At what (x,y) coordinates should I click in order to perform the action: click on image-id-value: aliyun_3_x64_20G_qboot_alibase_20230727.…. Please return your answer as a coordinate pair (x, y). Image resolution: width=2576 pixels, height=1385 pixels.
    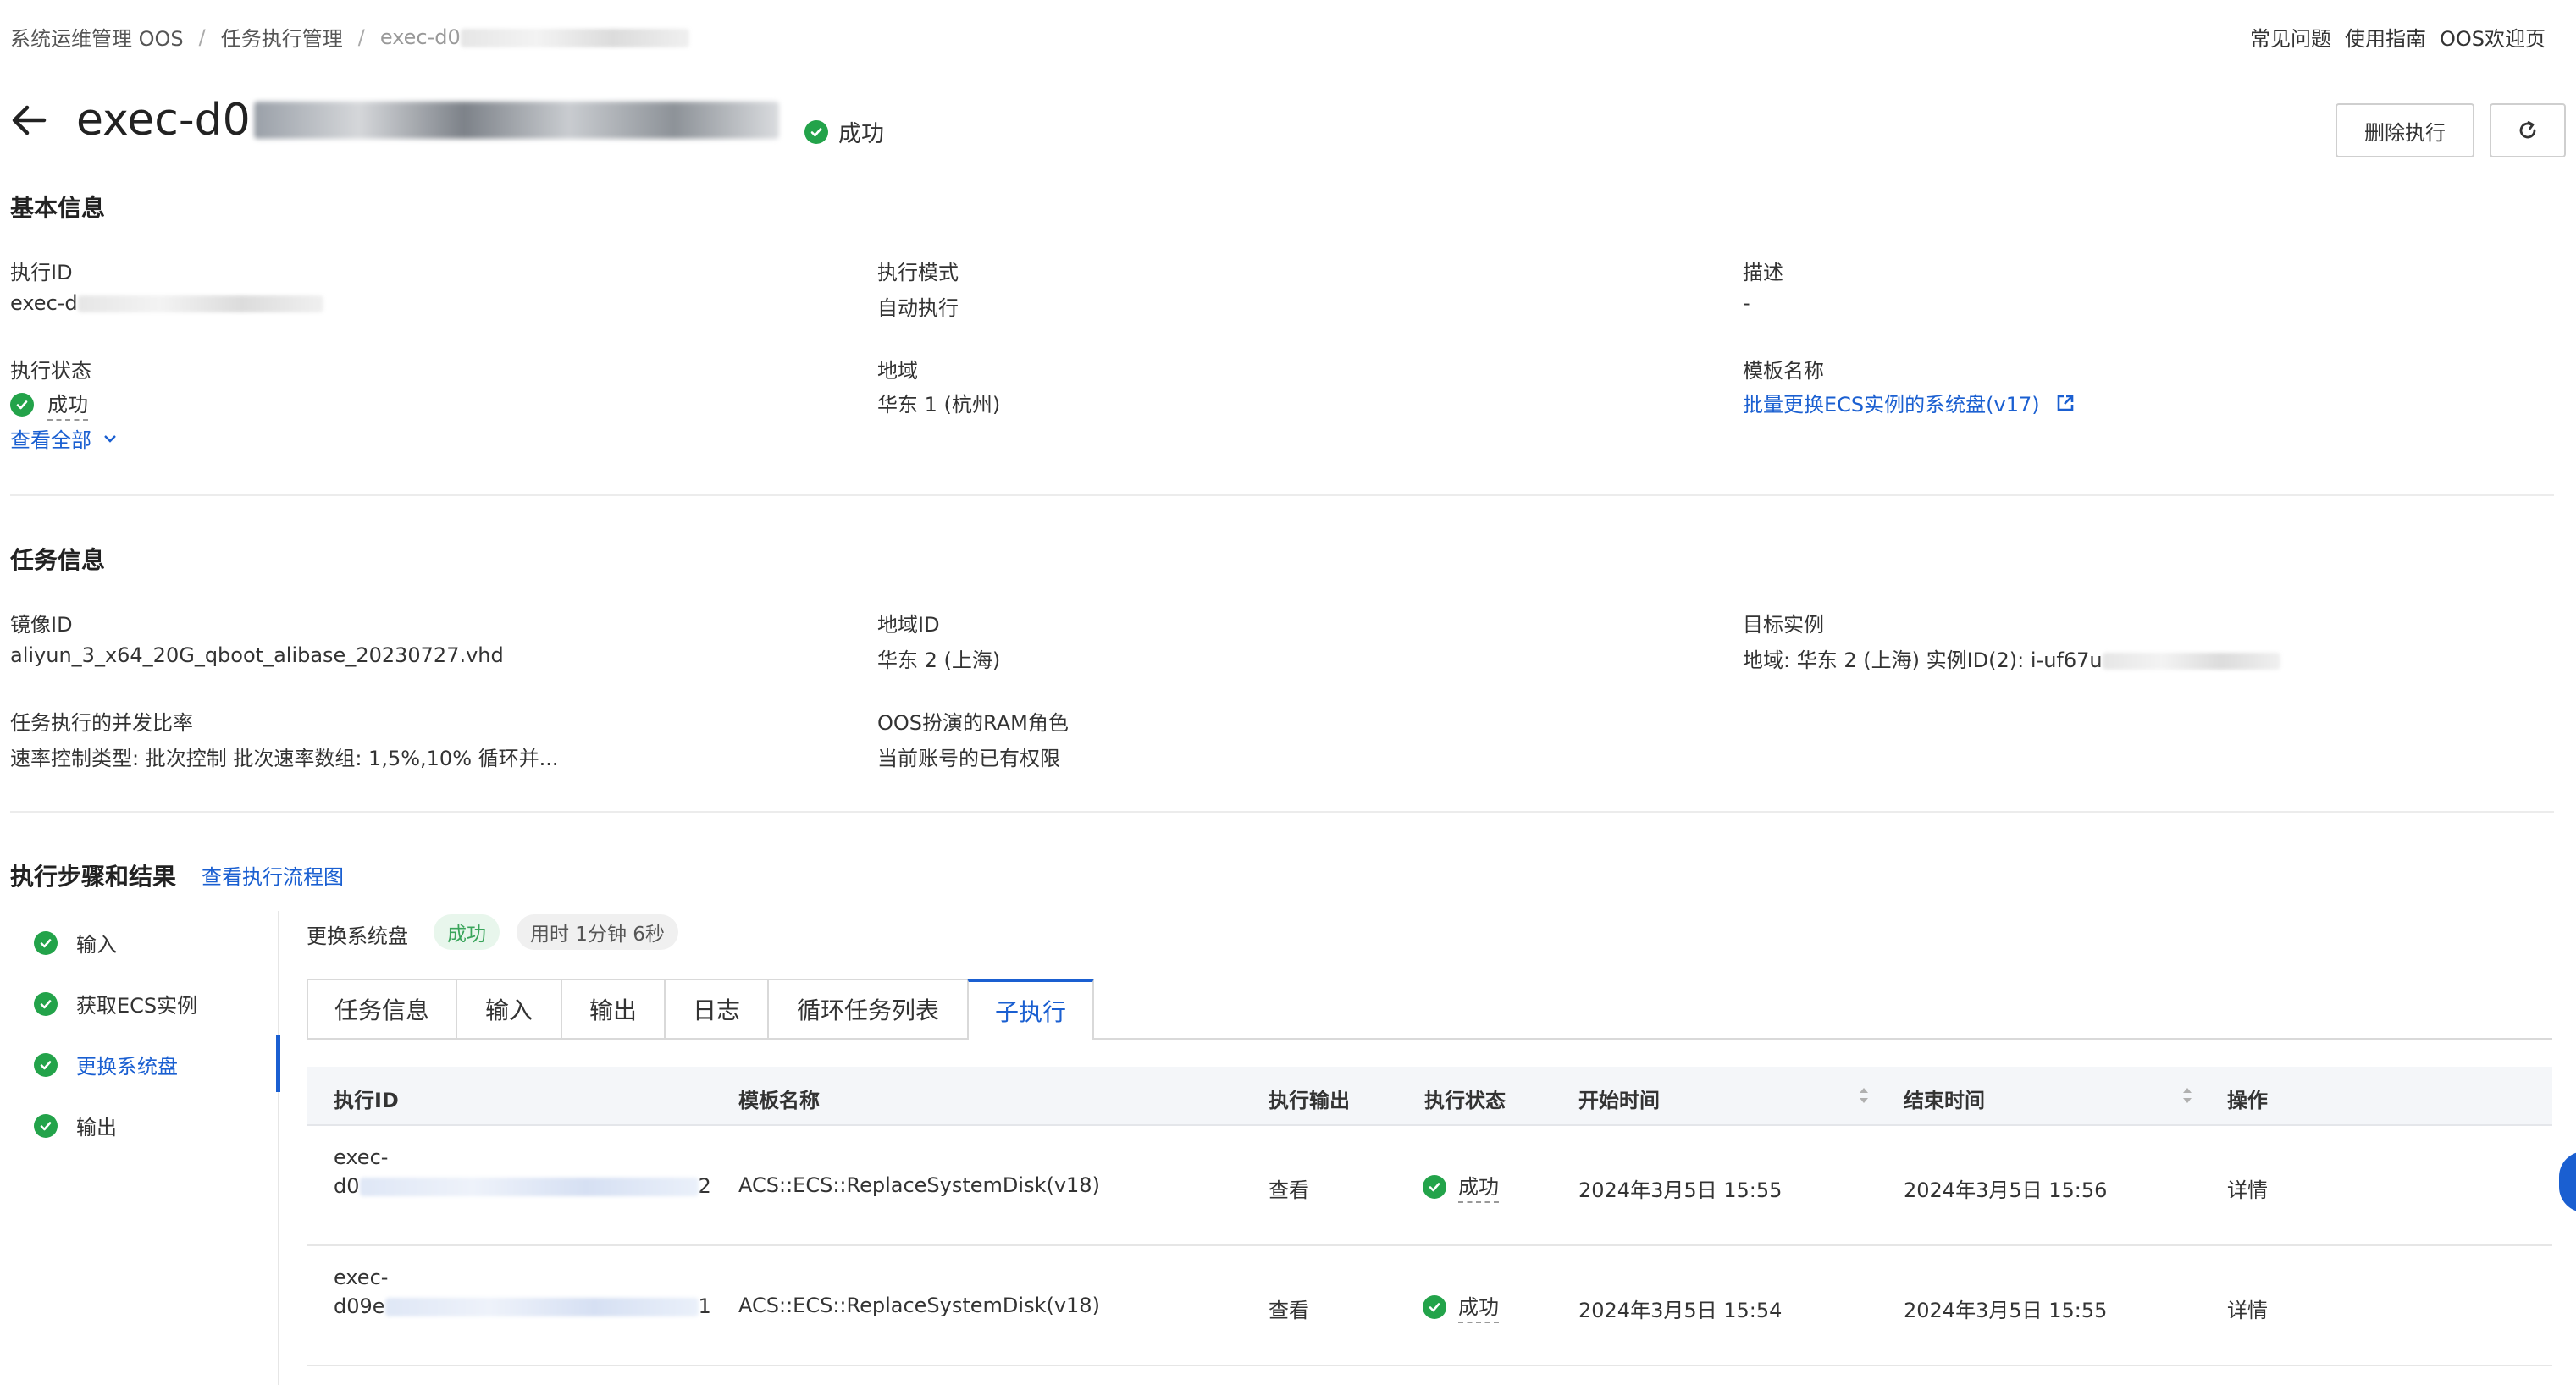
    Looking at the image, I should click on (257, 655).